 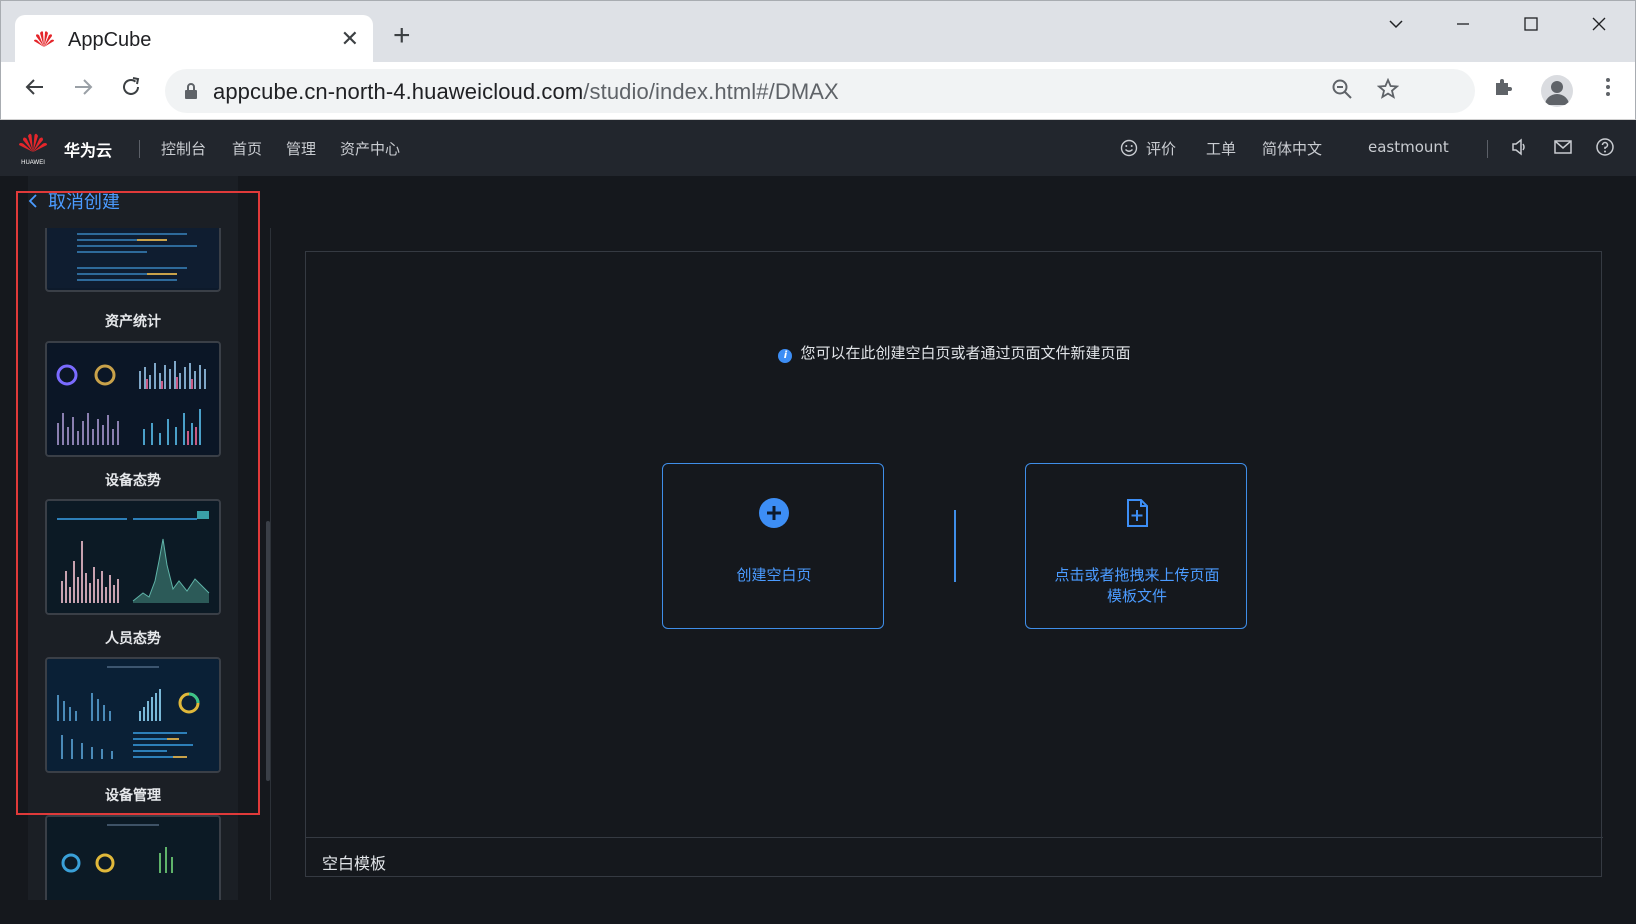 What do you see at coordinates (1342, 91) in the screenshot?
I see `zoom-icon` at bounding box center [1342, 91].